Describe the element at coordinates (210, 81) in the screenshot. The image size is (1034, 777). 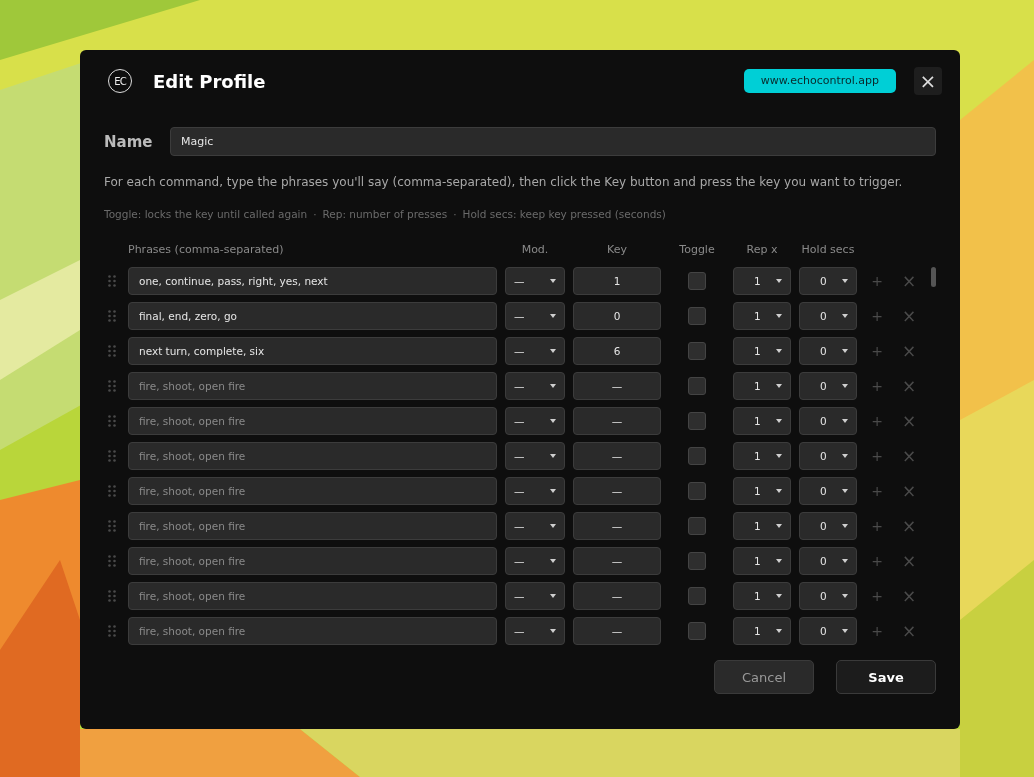
I see `dialog-title: Edit Profile` at that location.